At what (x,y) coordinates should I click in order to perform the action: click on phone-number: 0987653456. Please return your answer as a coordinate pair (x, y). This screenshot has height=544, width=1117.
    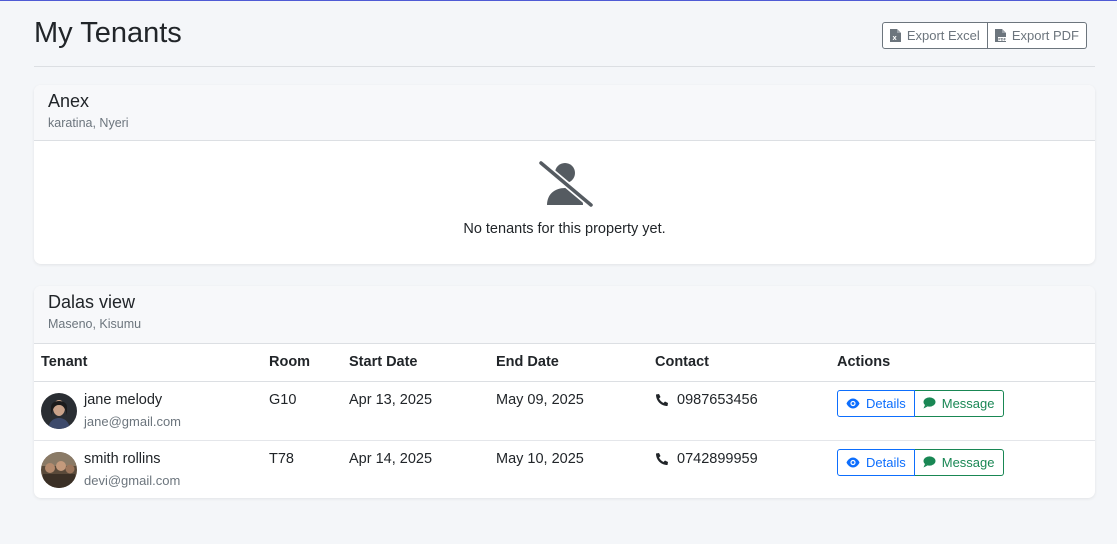
    Looking at the image, I should click on (717, 399).